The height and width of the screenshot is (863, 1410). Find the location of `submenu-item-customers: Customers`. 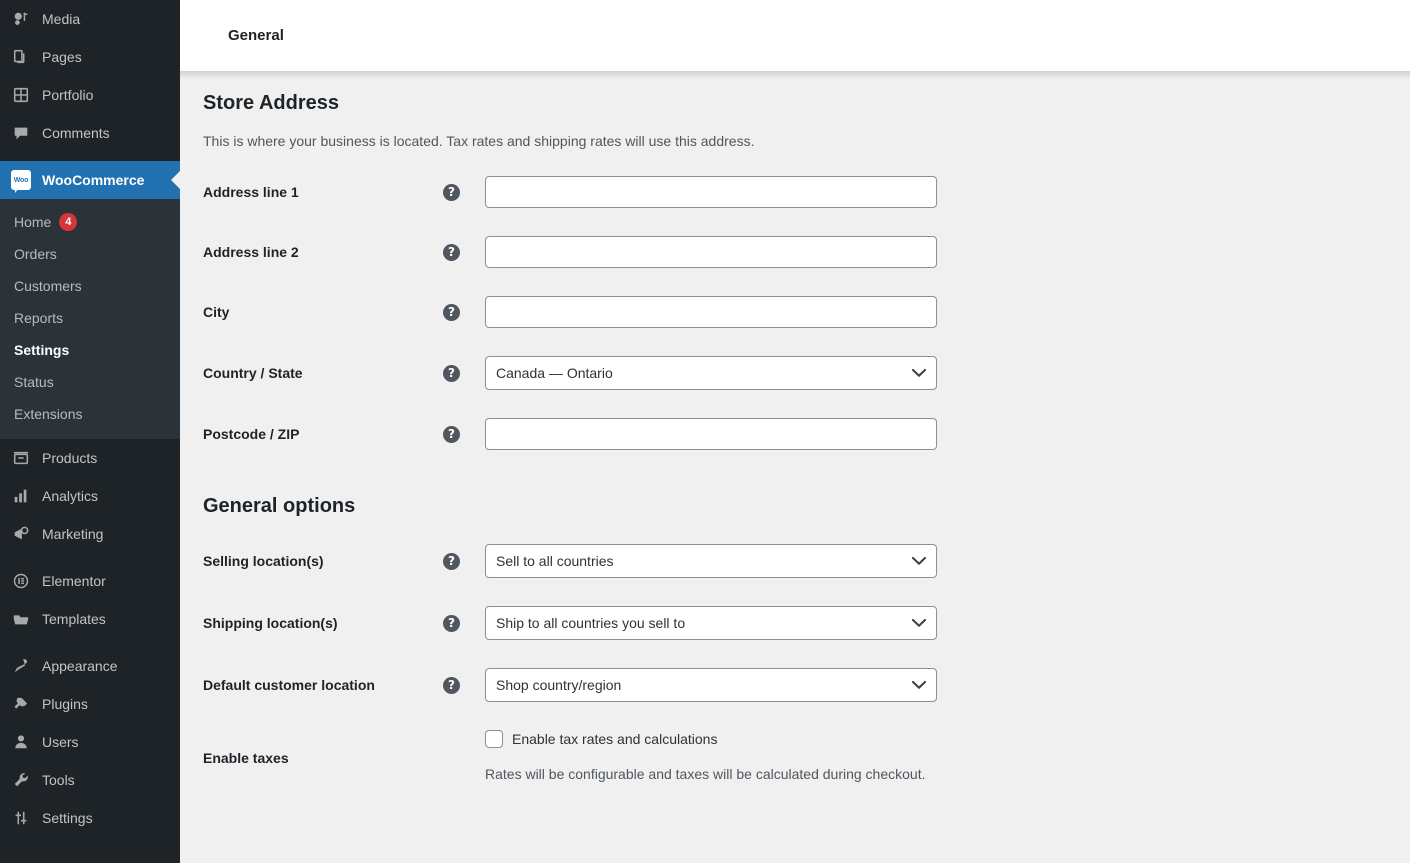

submenu-item-customers: Customers is located at coordinates (90, 286).